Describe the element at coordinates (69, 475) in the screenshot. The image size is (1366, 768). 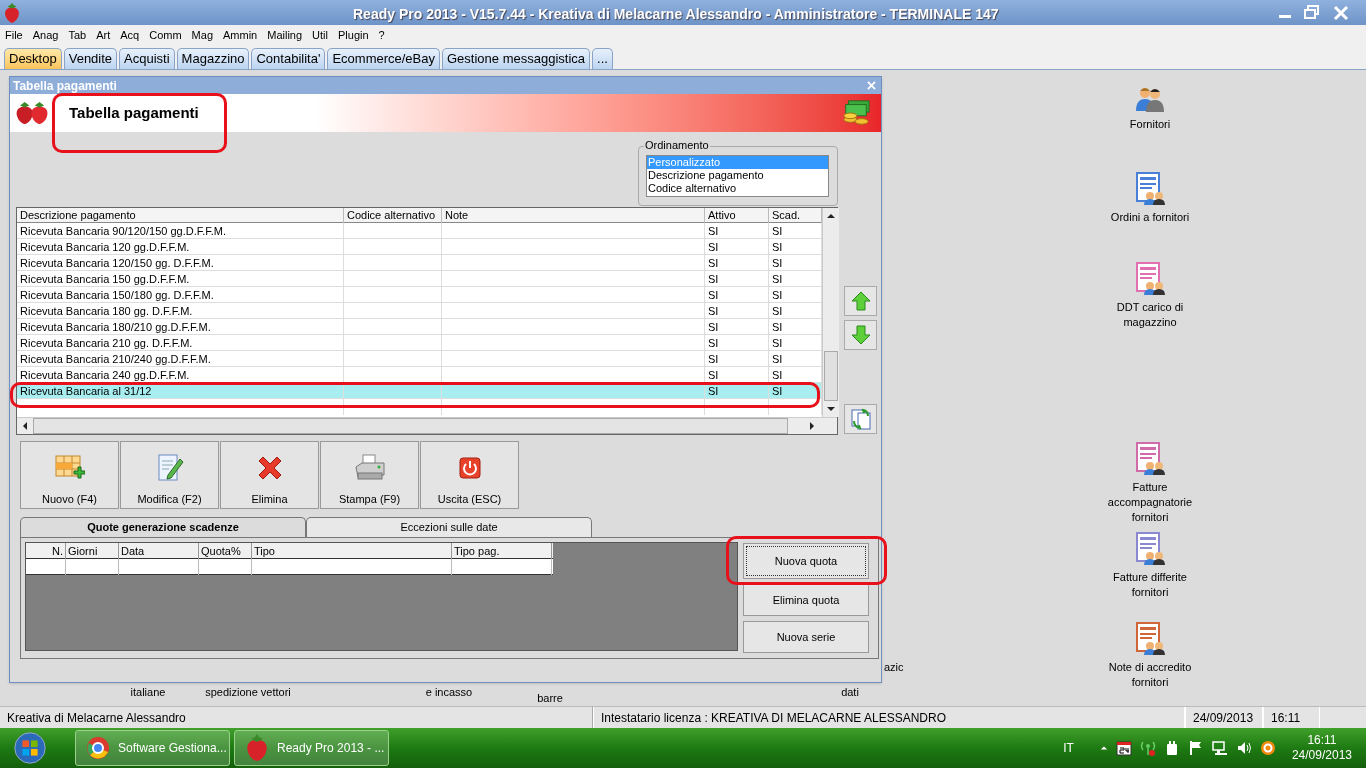
I see `toolbar-button: Nuovo (F4)` at that location.